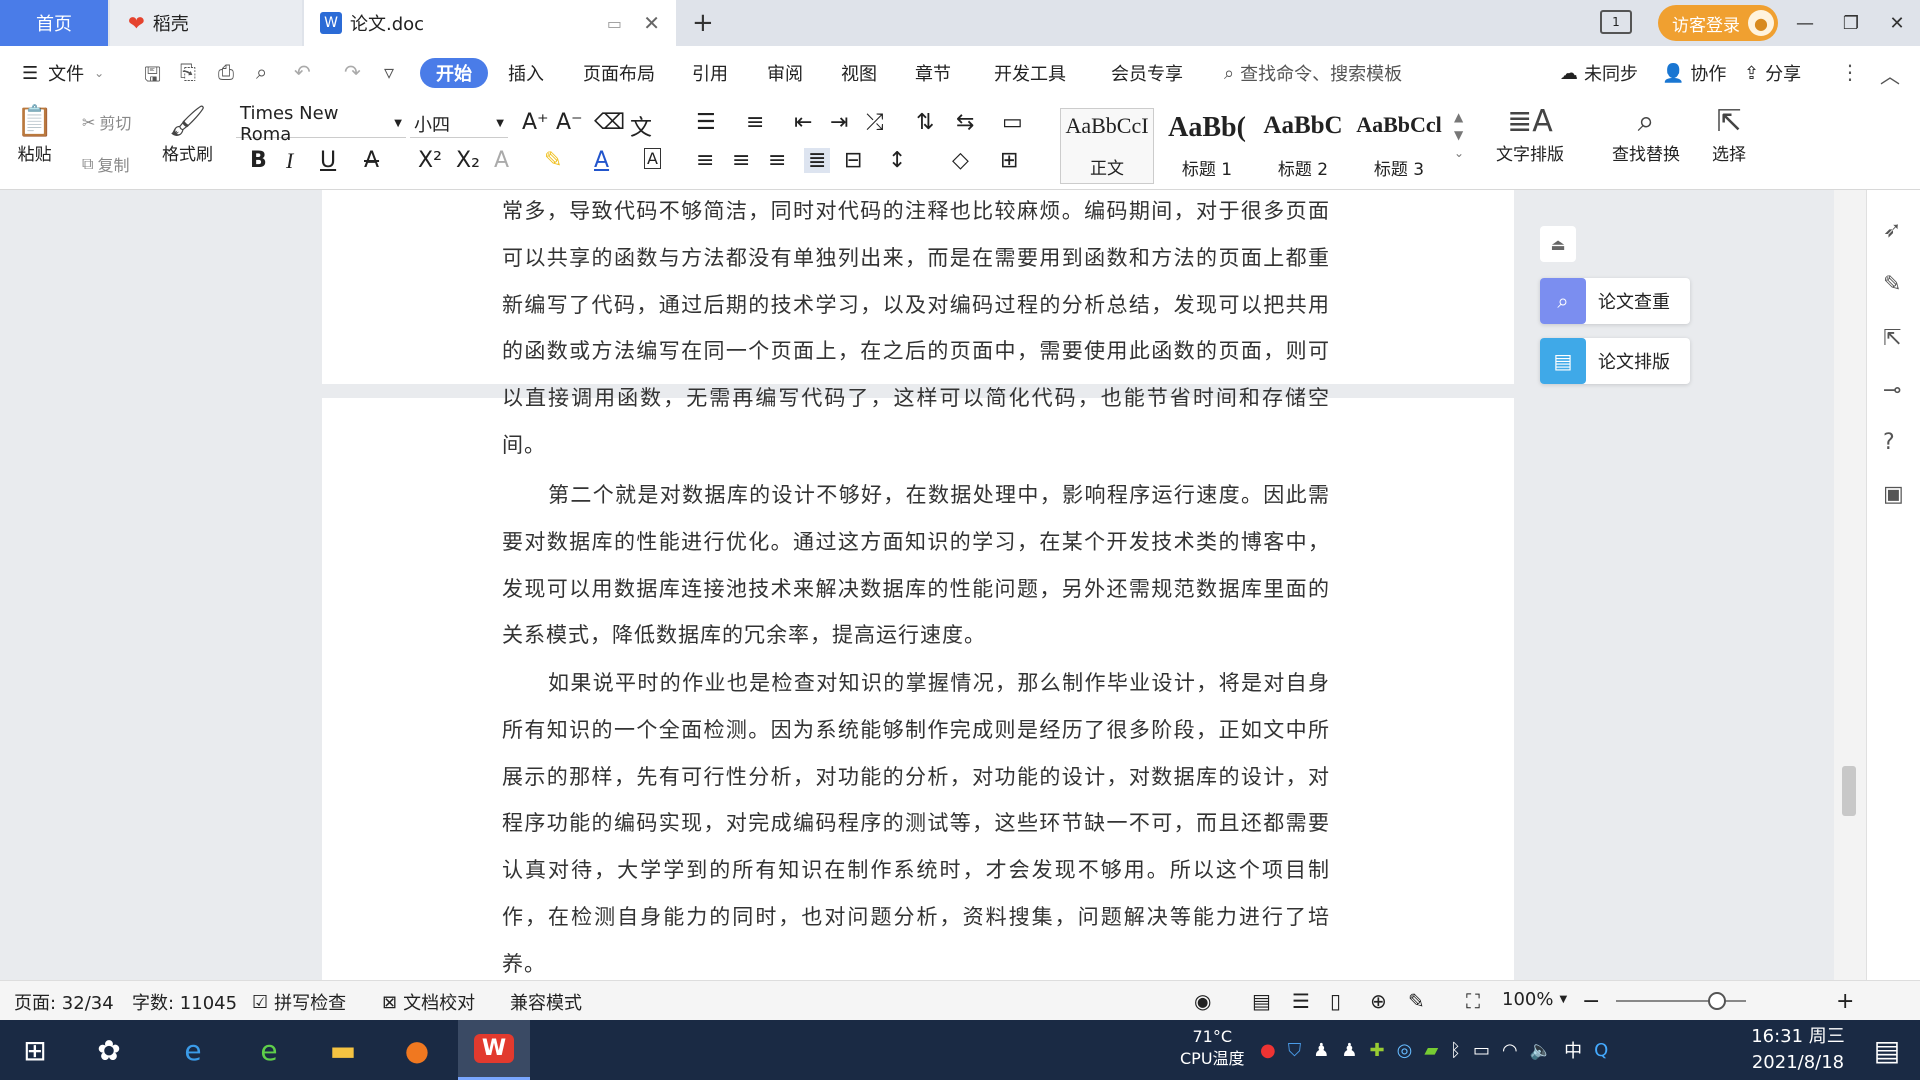 The image size is (1920, 1080). I want to click on restore-icon: ❐, so click(1851, 23).